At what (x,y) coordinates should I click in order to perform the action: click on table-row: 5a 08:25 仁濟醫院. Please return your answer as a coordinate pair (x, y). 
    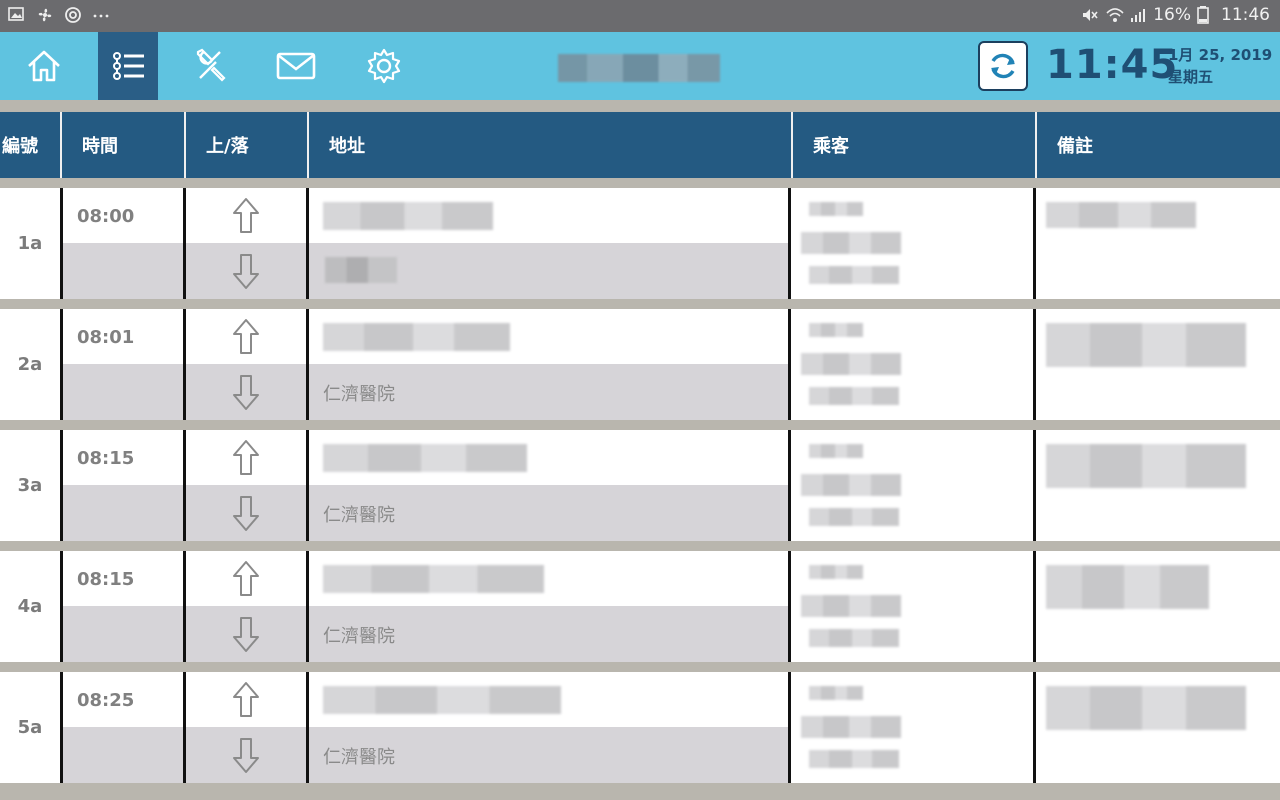
    Looking at the image, I should click on (640, 727).